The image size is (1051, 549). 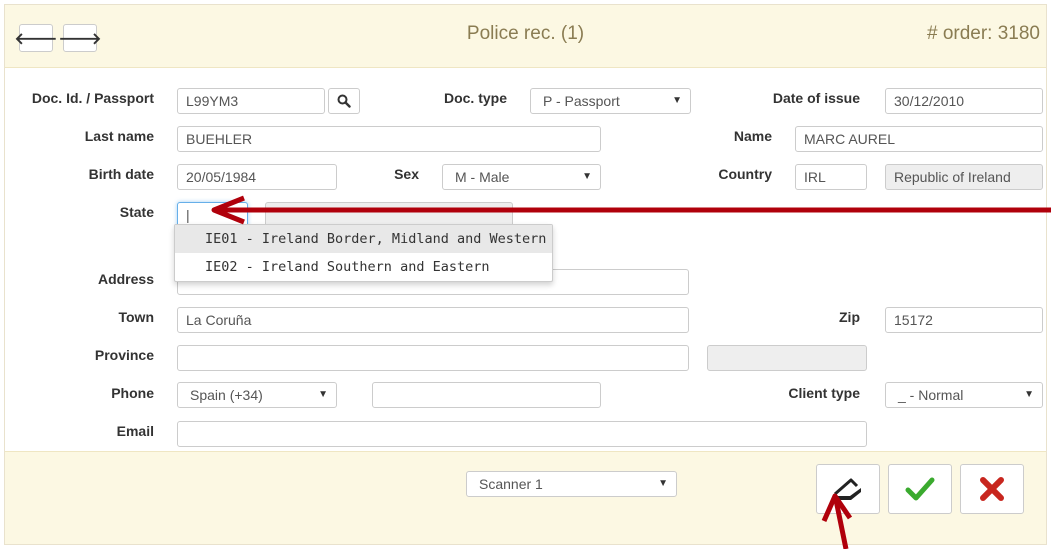 I want to click on state-option-ie02: IE02 - Ireland Southern and Eastern, so click(x=363, y=267).